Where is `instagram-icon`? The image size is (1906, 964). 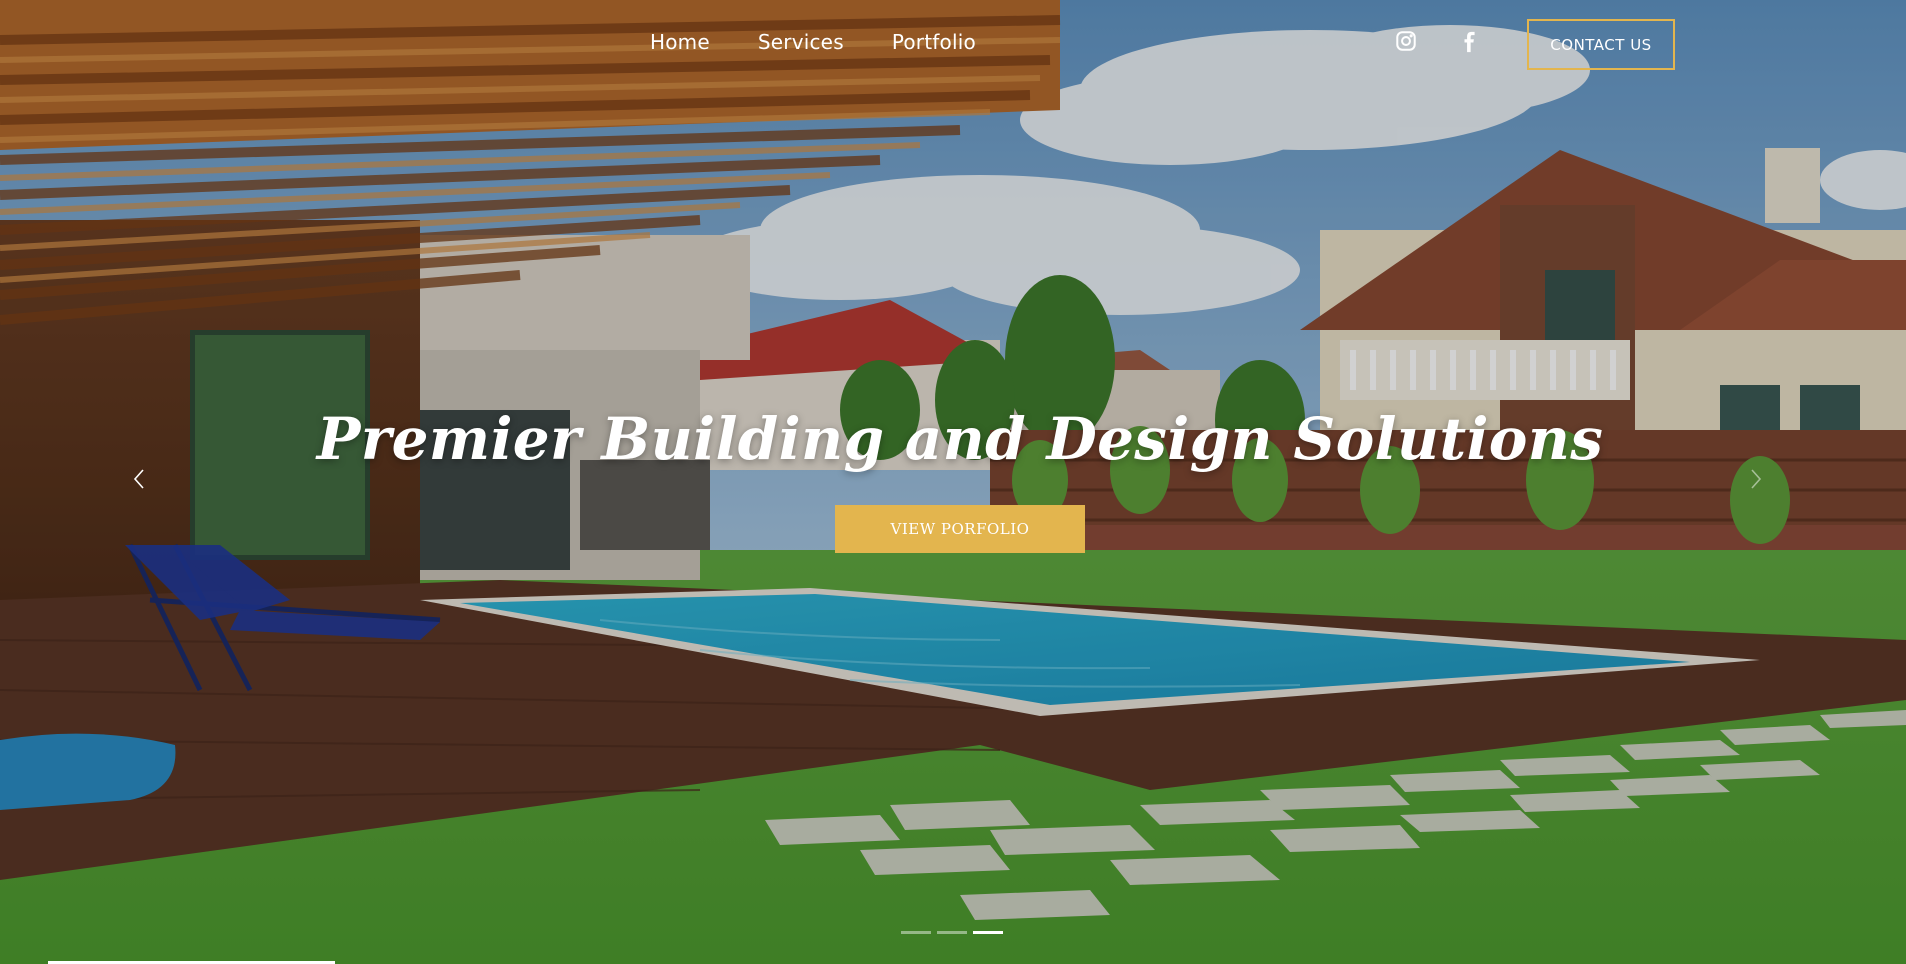
instagram-icon is located at coordinates (1408, 43).